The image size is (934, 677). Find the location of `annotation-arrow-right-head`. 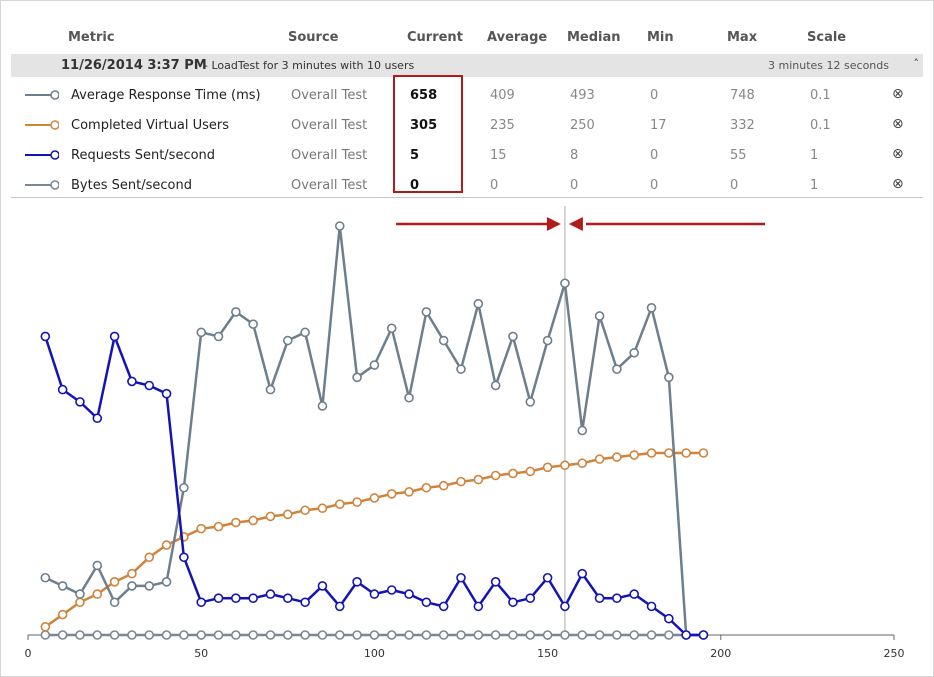

annotation-arrow-right-head is located at coordinates (575, 224).